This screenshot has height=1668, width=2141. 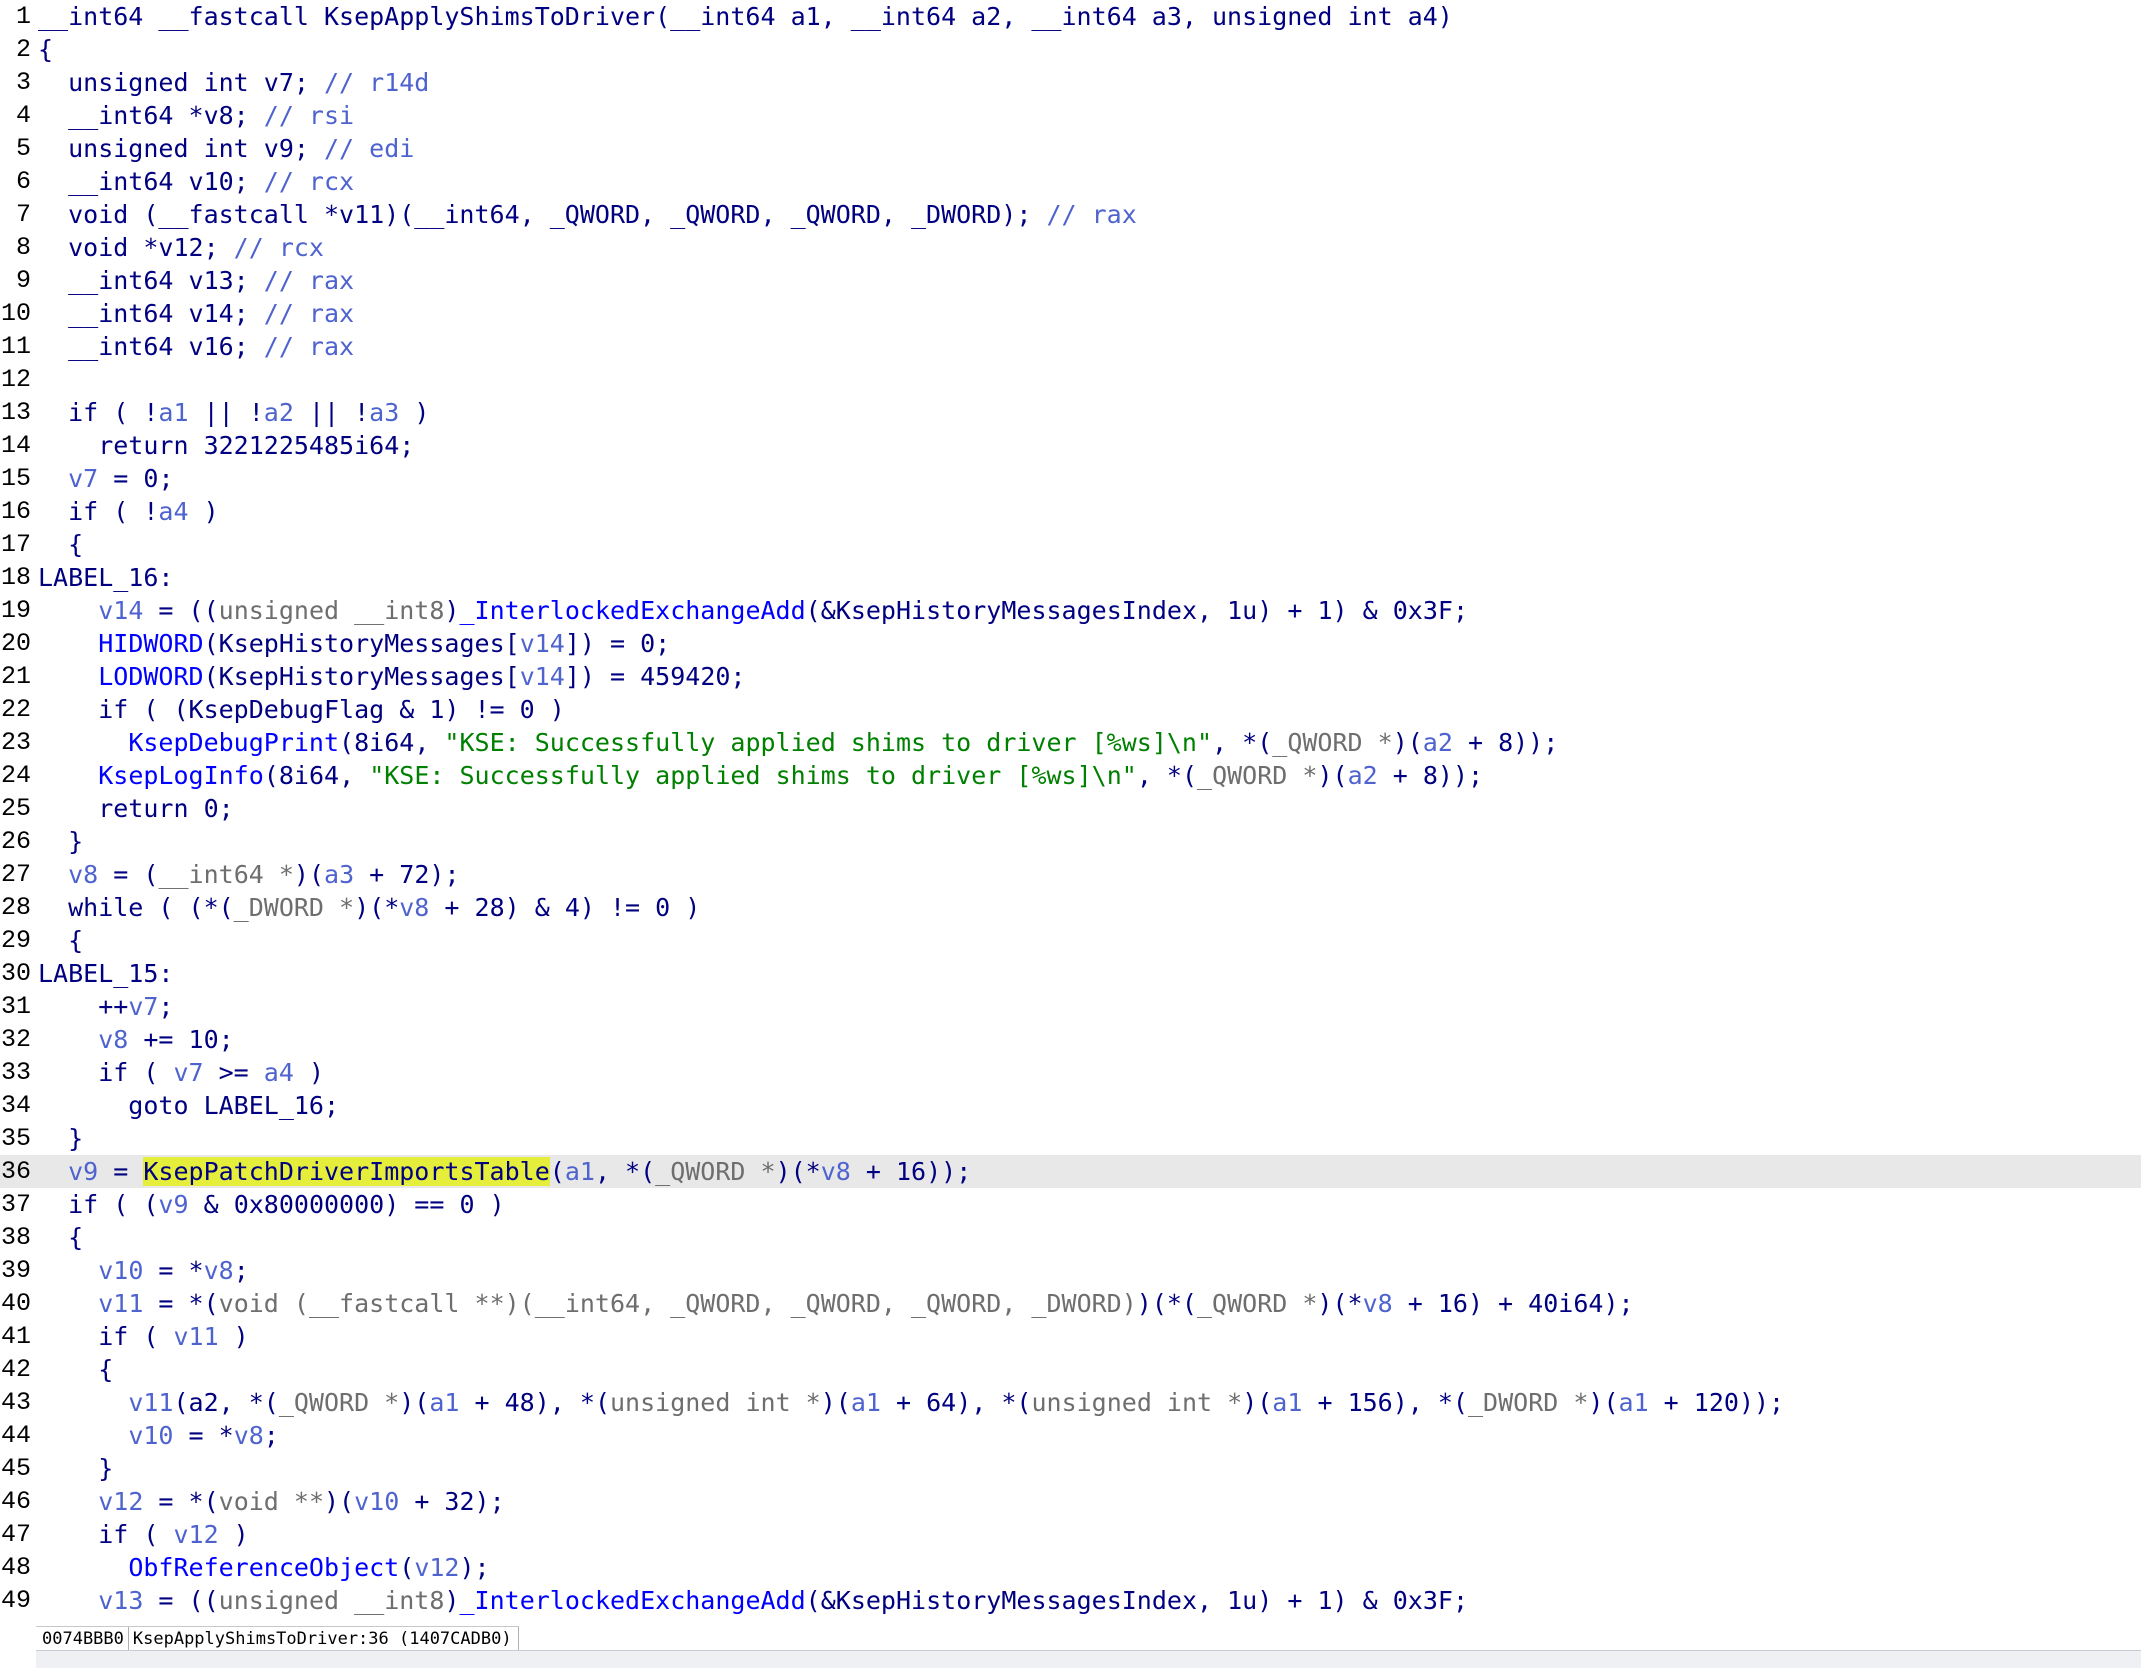 I want to click on code-line: 18 LABEL_16:, so click(x=1070, y=577).